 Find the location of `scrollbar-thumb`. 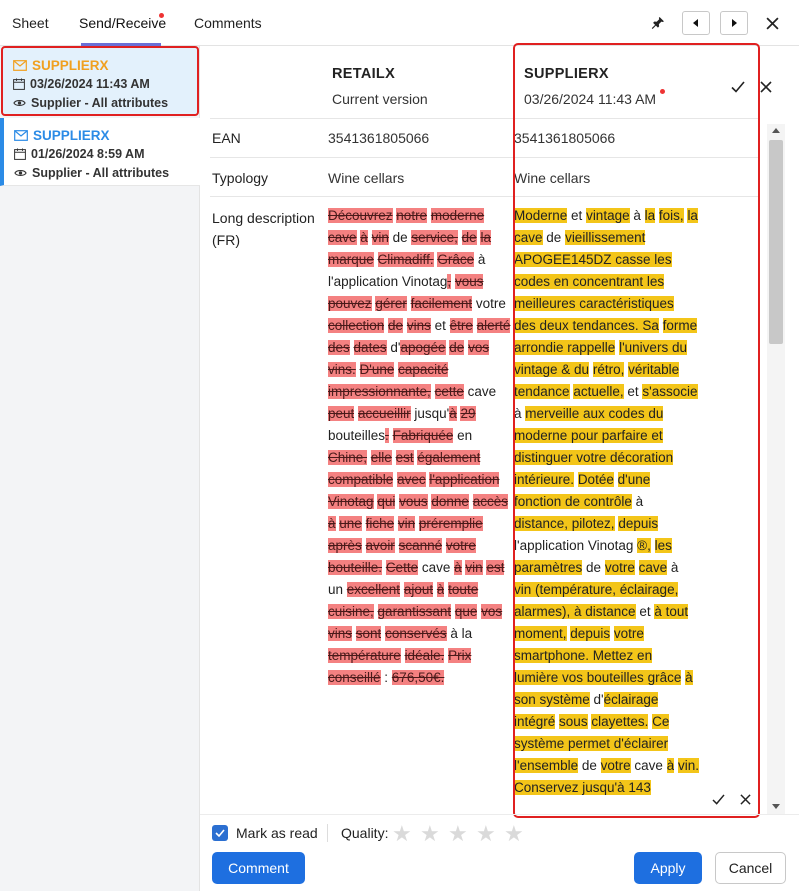

scrollbar-thumb is located at coordinates (776, 242).